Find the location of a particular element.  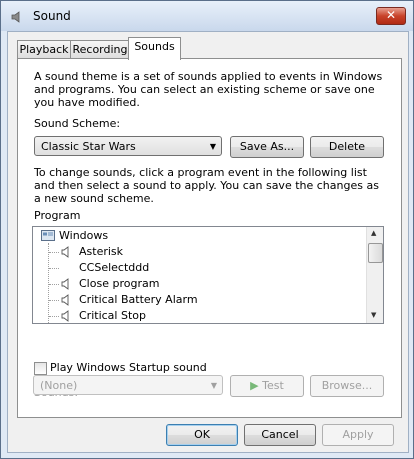

startup-sound-checkbox is located at coordinates (40, 368).